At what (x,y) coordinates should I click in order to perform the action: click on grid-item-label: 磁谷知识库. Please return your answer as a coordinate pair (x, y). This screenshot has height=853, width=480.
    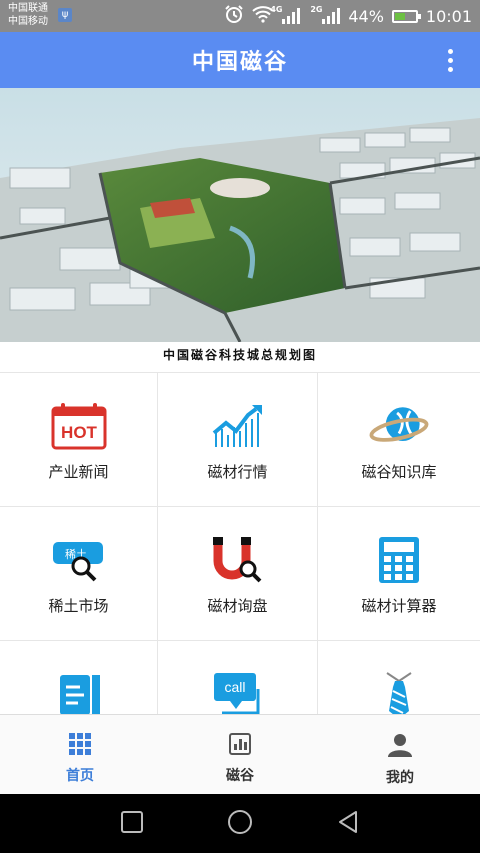
    Looking at the image, I should click on (399, 472).